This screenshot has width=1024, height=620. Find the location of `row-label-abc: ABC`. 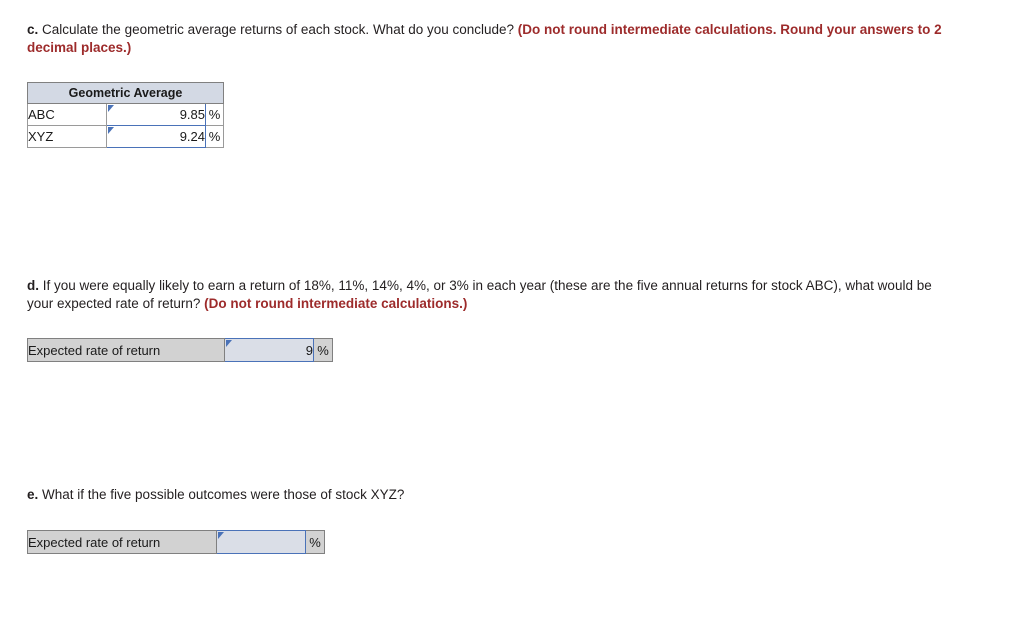

row-label-abc: ABC is located at coordinates (67, 114).